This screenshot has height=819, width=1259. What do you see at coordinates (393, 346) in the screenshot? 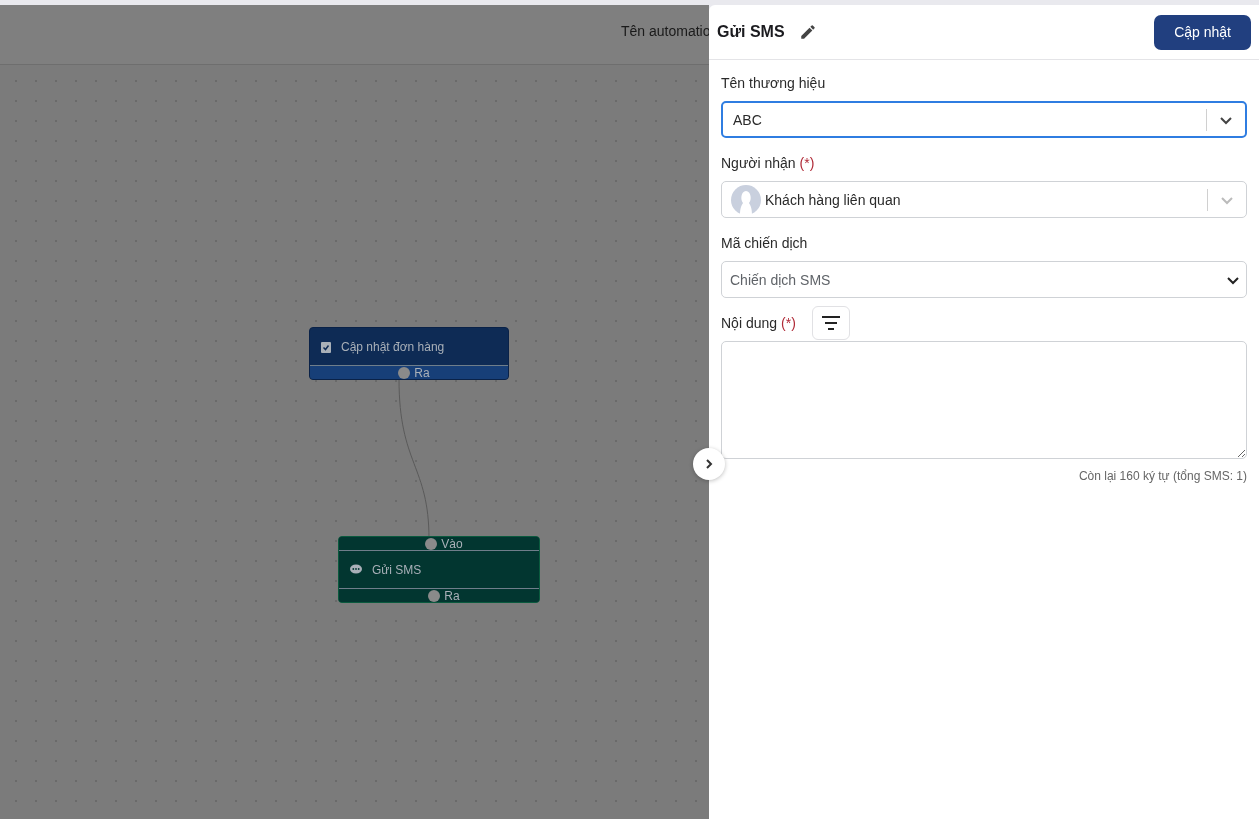
I see `node-title: Cập nhật đơn hàng` at bounding box center [393, 346].